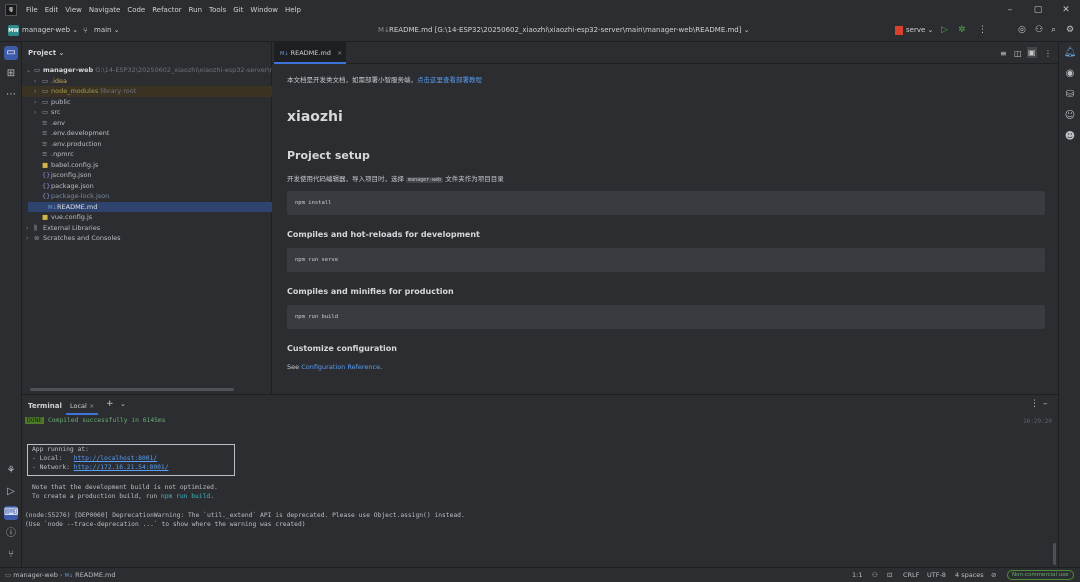 This screenshot has width=1080, height=582. What do you see at coordinates (69, 576) in the screenshot?
I see `breadcrumb-md-icon: M↓` at bounding box center [69, 576].